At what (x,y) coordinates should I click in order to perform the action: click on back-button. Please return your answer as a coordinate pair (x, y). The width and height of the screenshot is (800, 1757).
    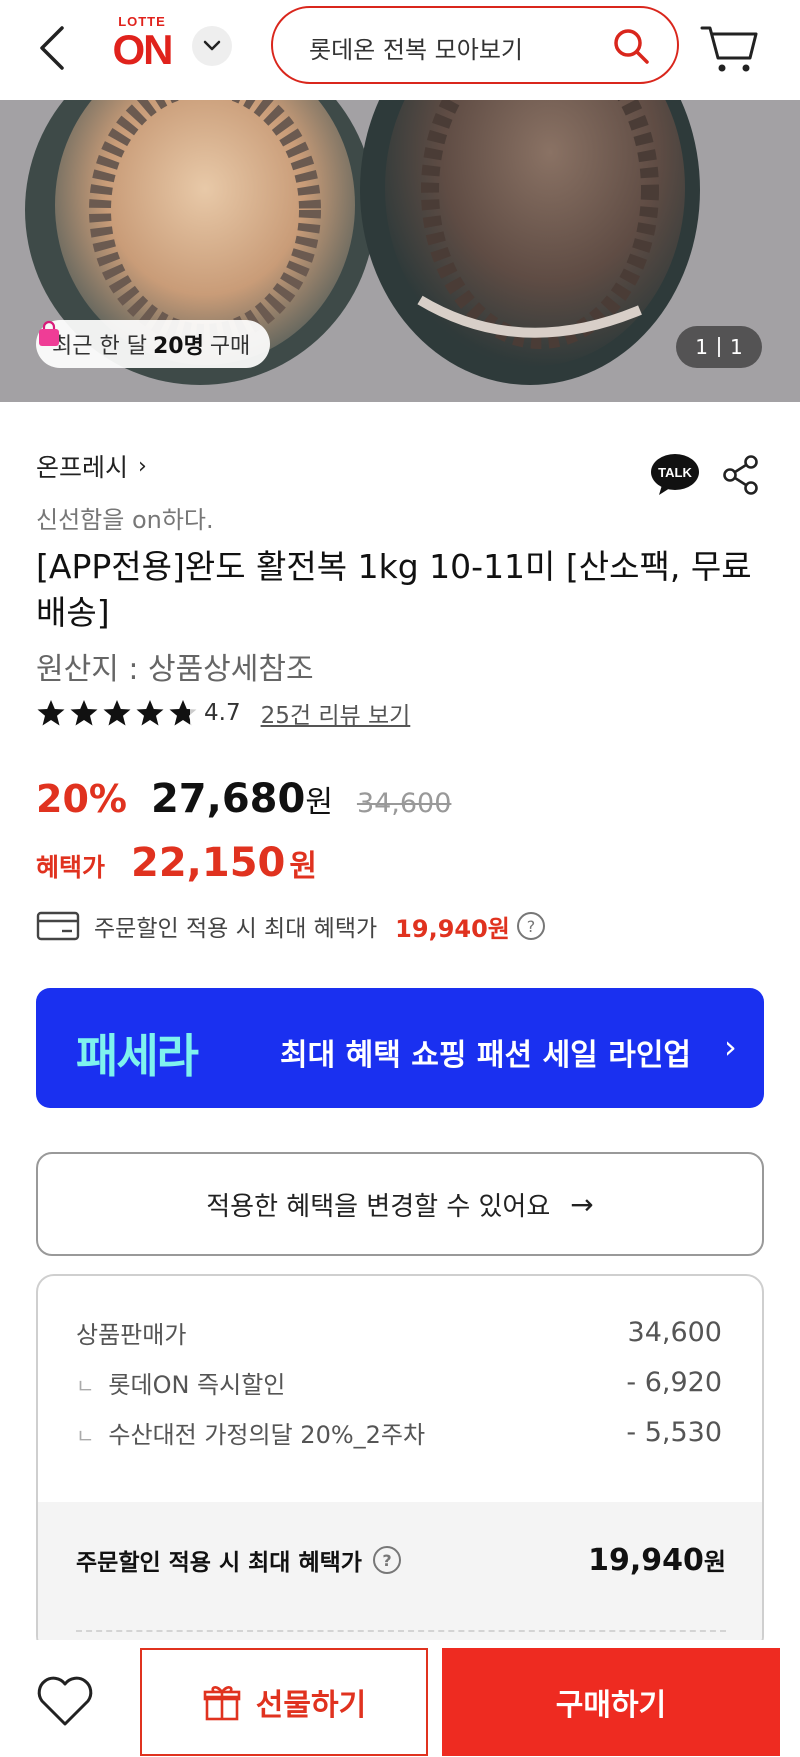
    Looking at the image, I should click on (52, 48).